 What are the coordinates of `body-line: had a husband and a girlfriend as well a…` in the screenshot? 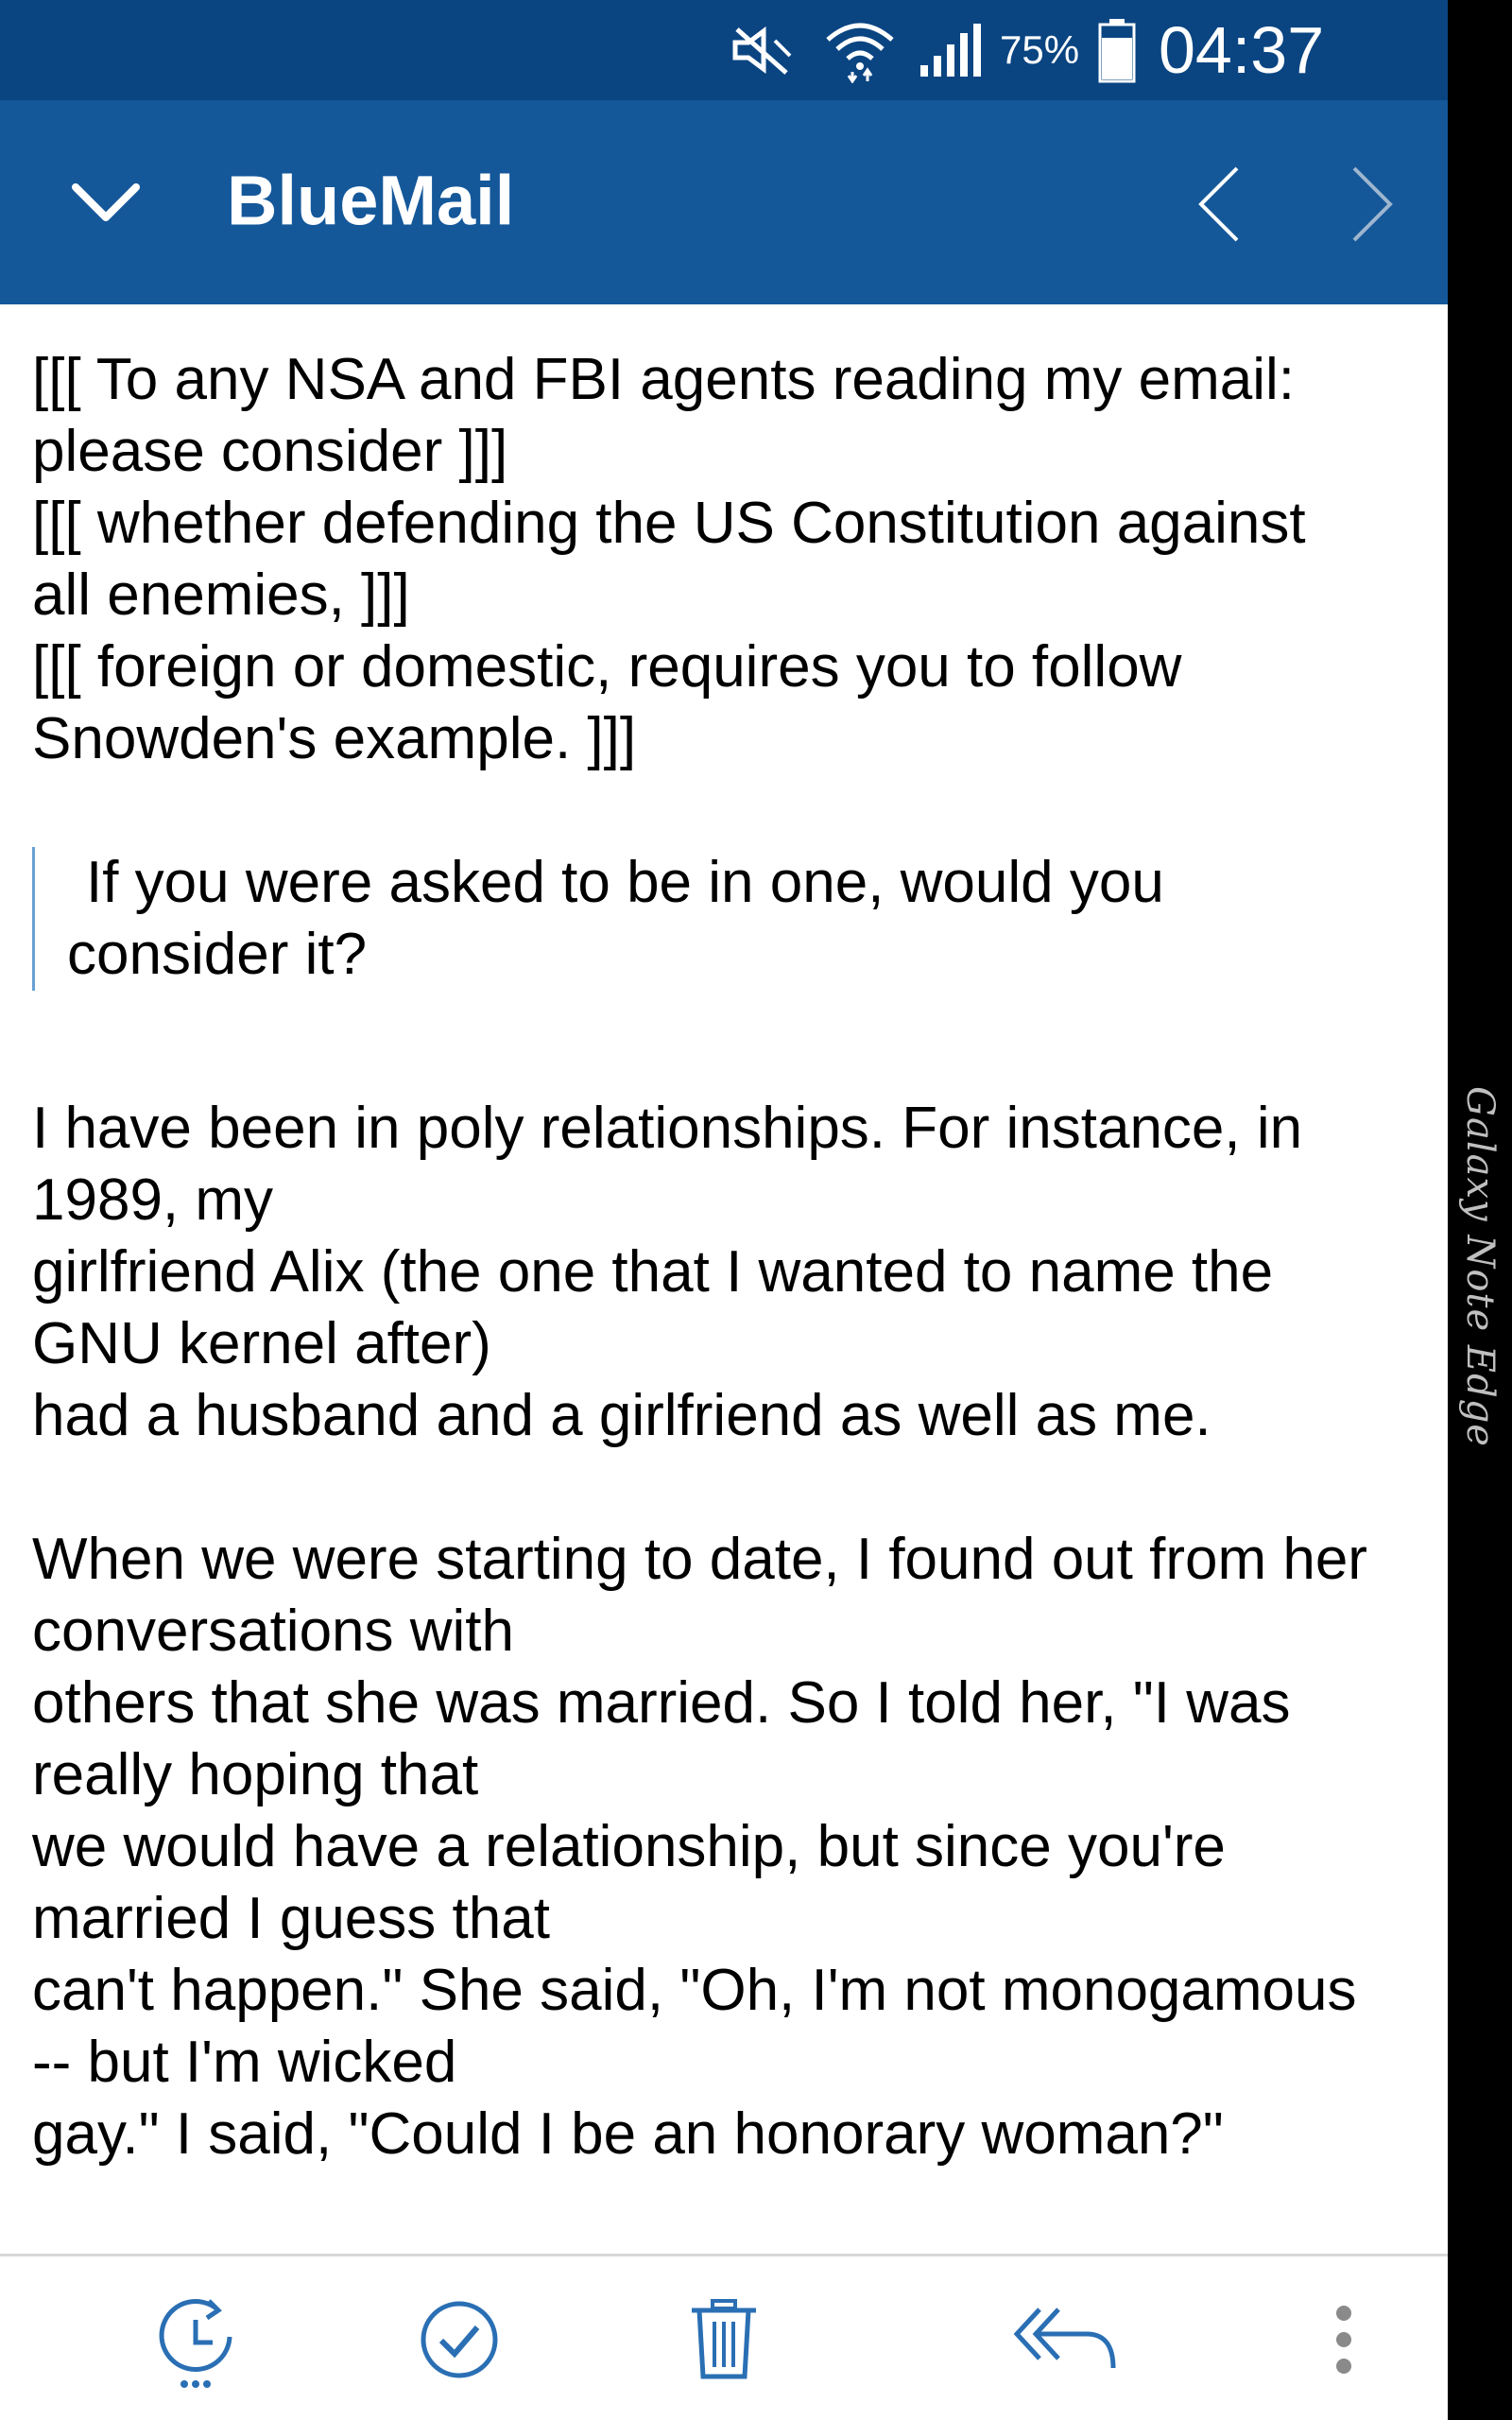 It's located at (621, 1416).